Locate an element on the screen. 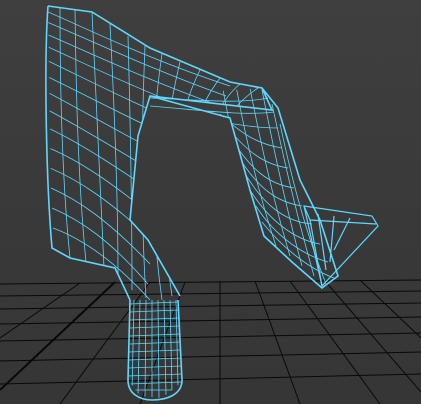 This screenshot has width=421, height=404. toe-wedge-mesh is located at coordinates (341, 246).